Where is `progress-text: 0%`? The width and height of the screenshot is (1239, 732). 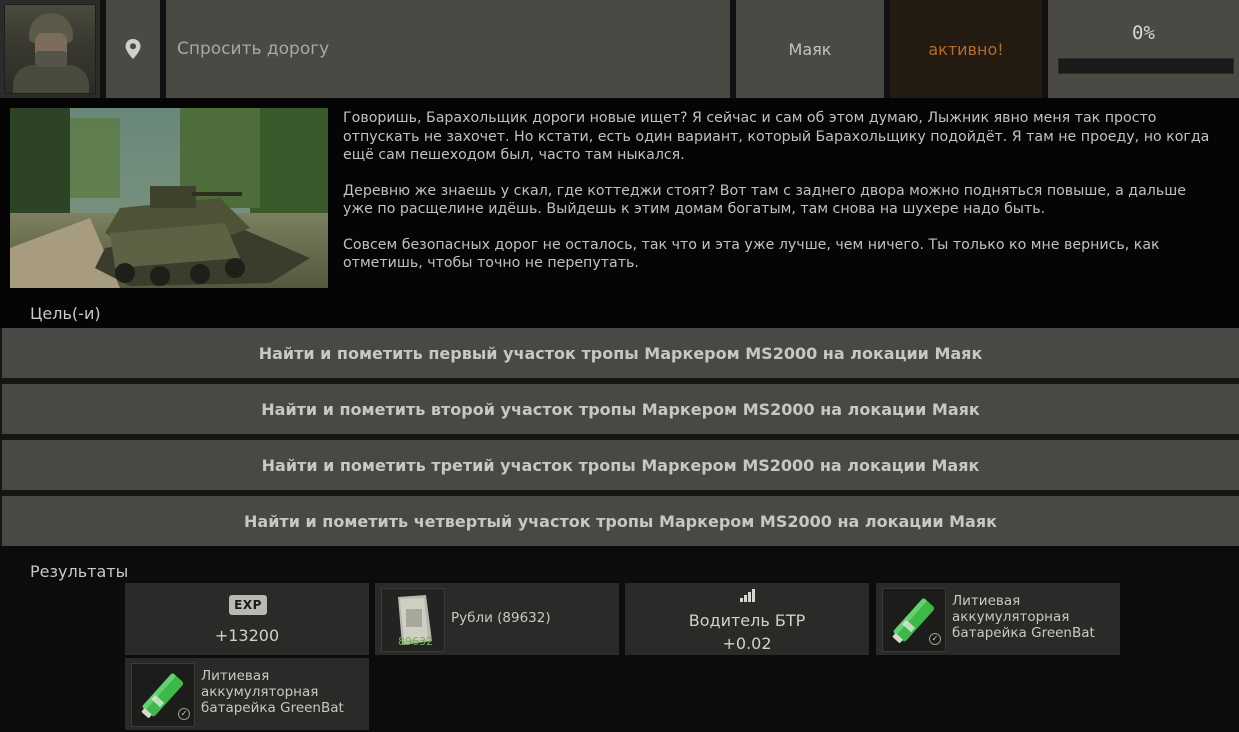 progress-text: 0% is located at coordinates (1143, 33).